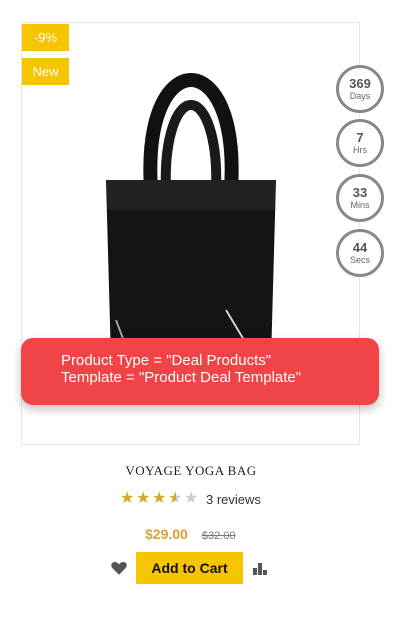  I want to click on banner-line-product-type: Product Type = "Deal Products", so click(166, 360).